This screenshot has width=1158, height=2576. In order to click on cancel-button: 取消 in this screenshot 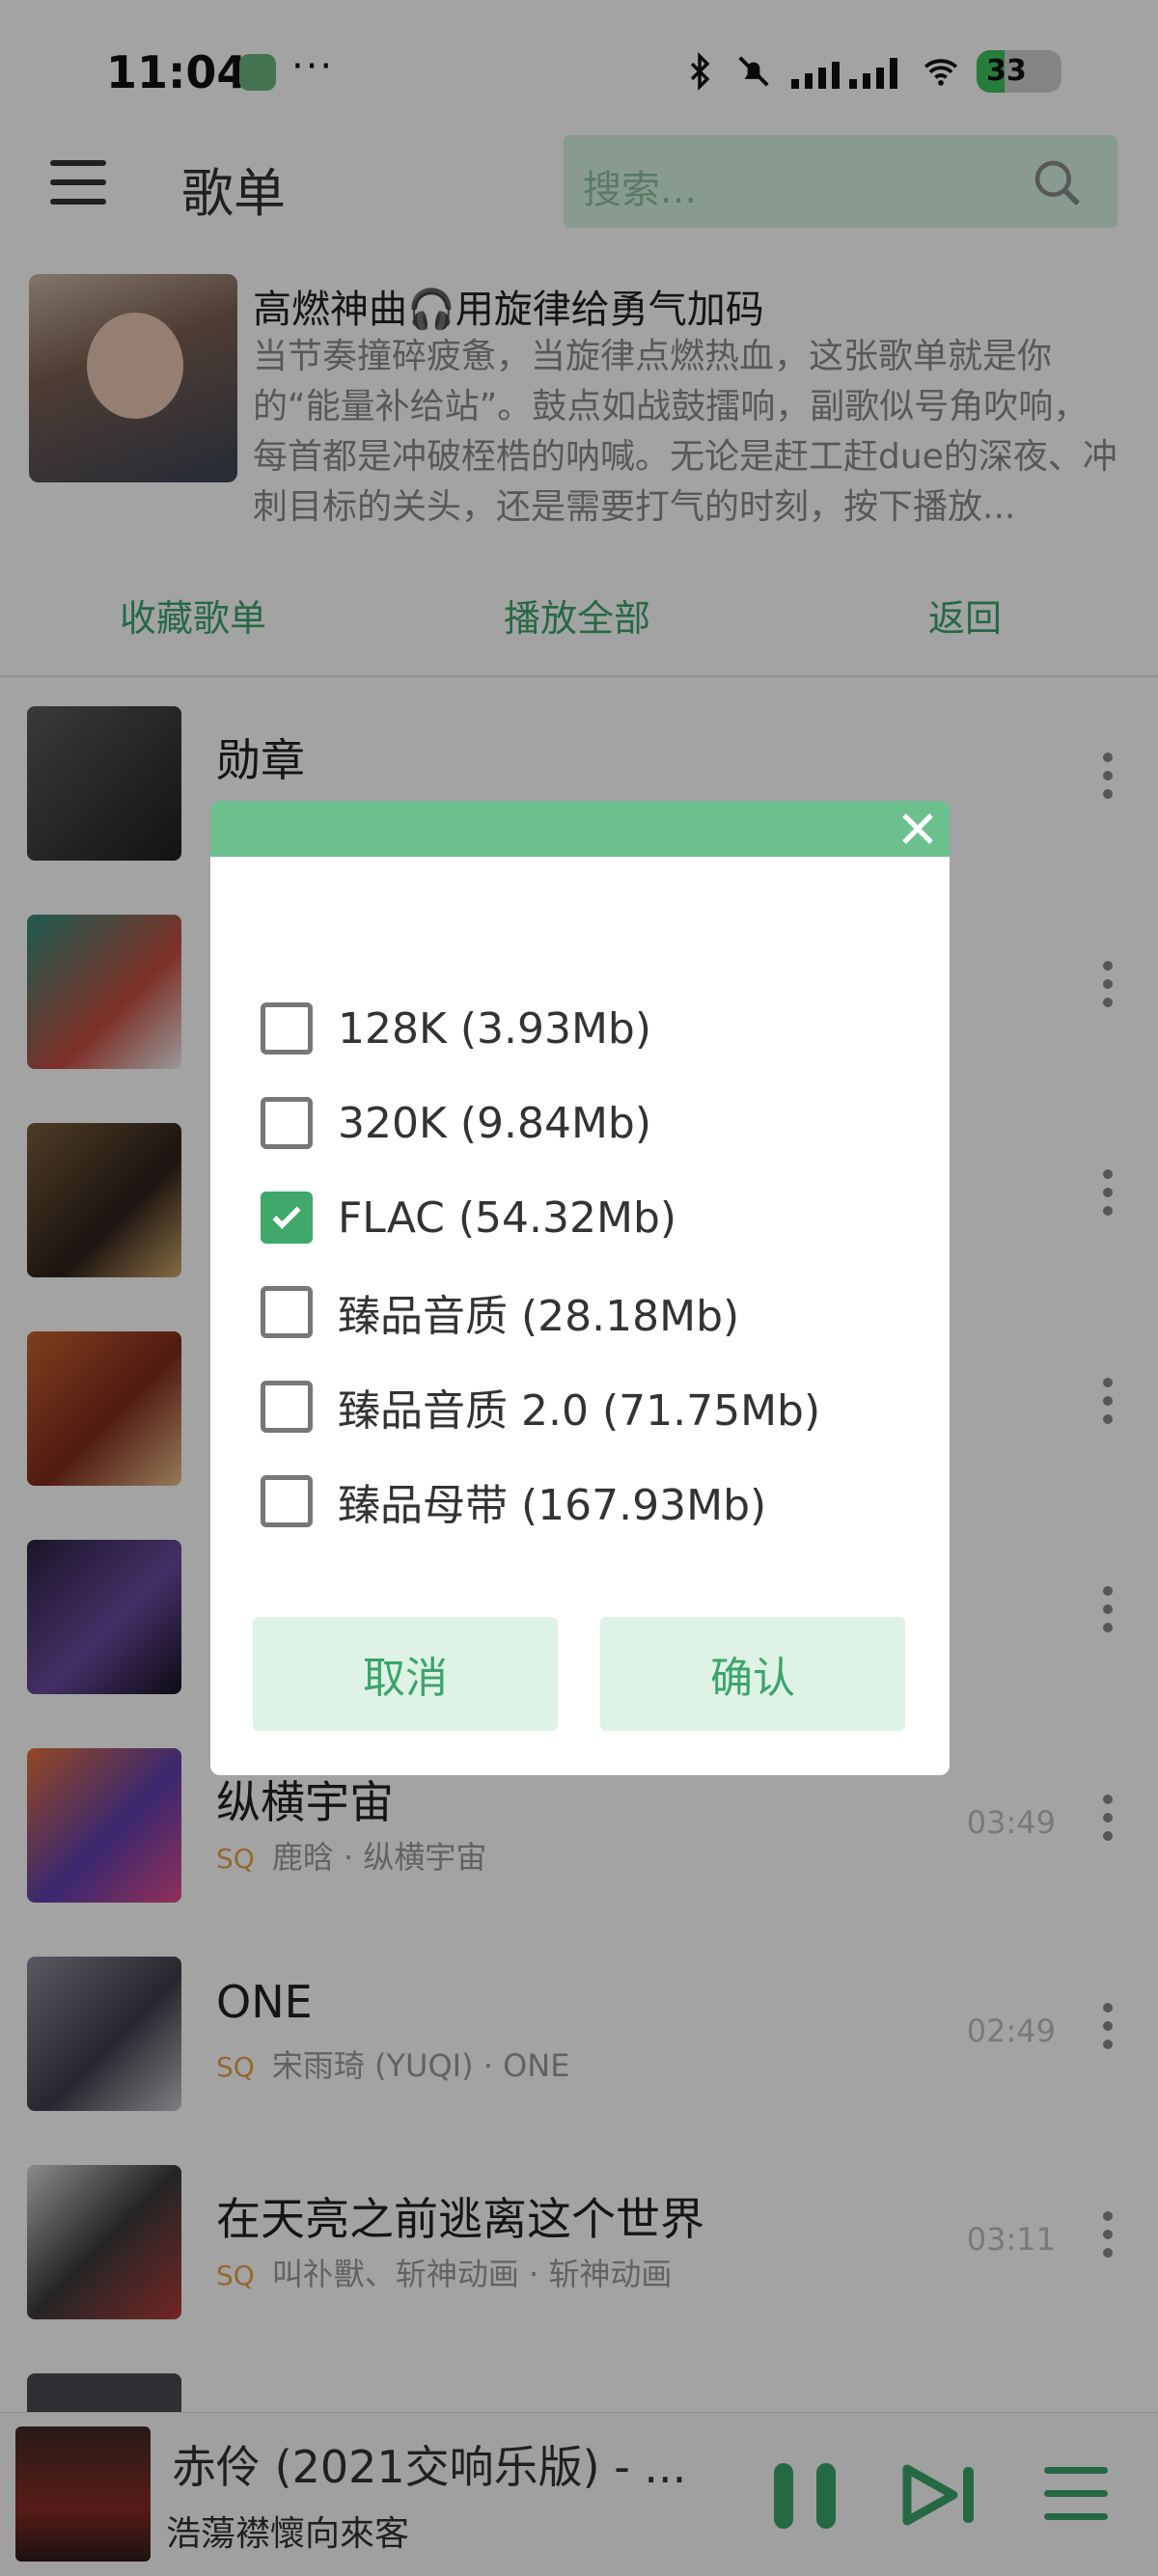, I will do `click(405, 1674)`.